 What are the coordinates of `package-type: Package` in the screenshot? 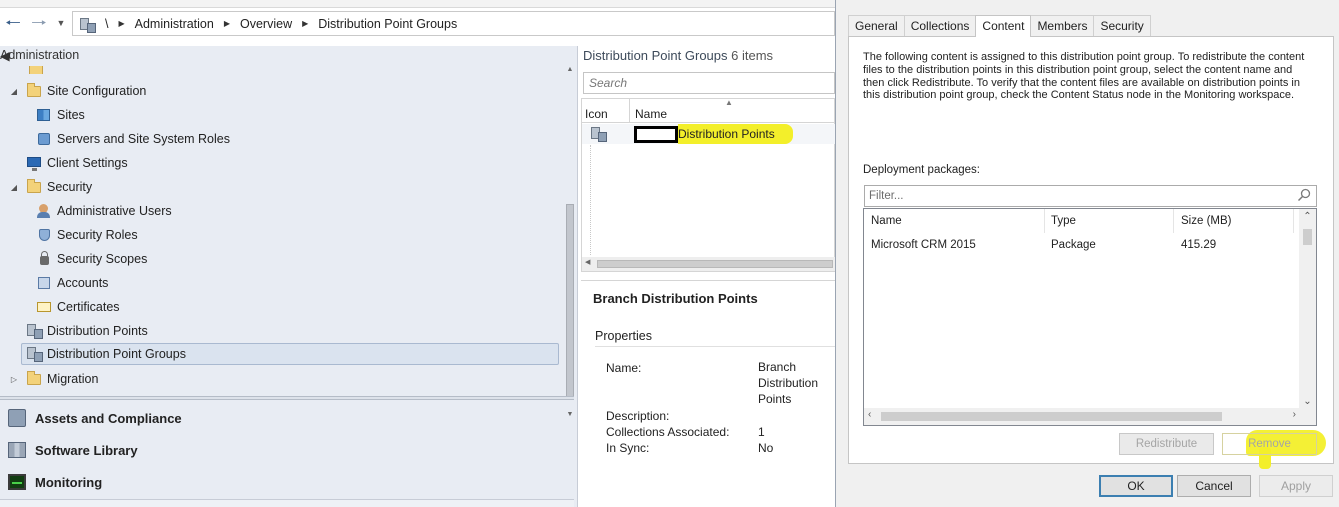 It's located at (1073, 245).